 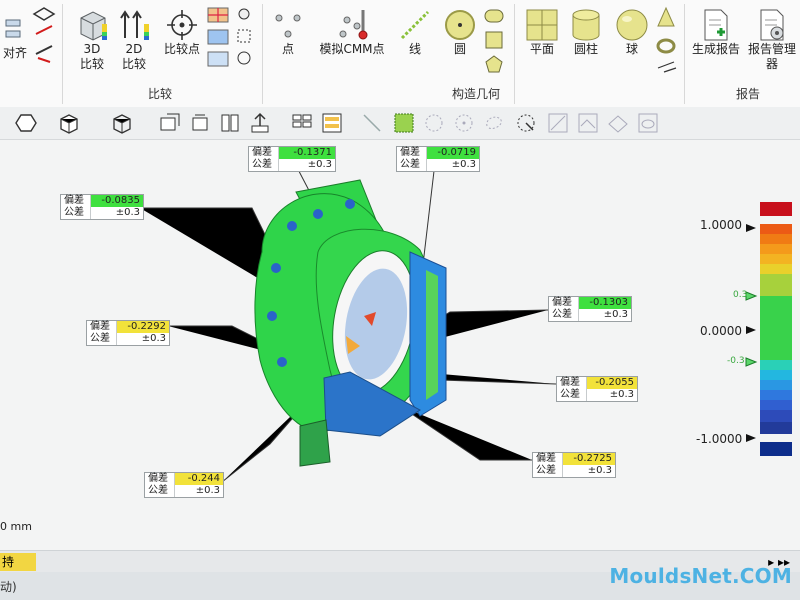 I want to click on scale-bottom-label: -1.0000, so click(x=719, y=439).